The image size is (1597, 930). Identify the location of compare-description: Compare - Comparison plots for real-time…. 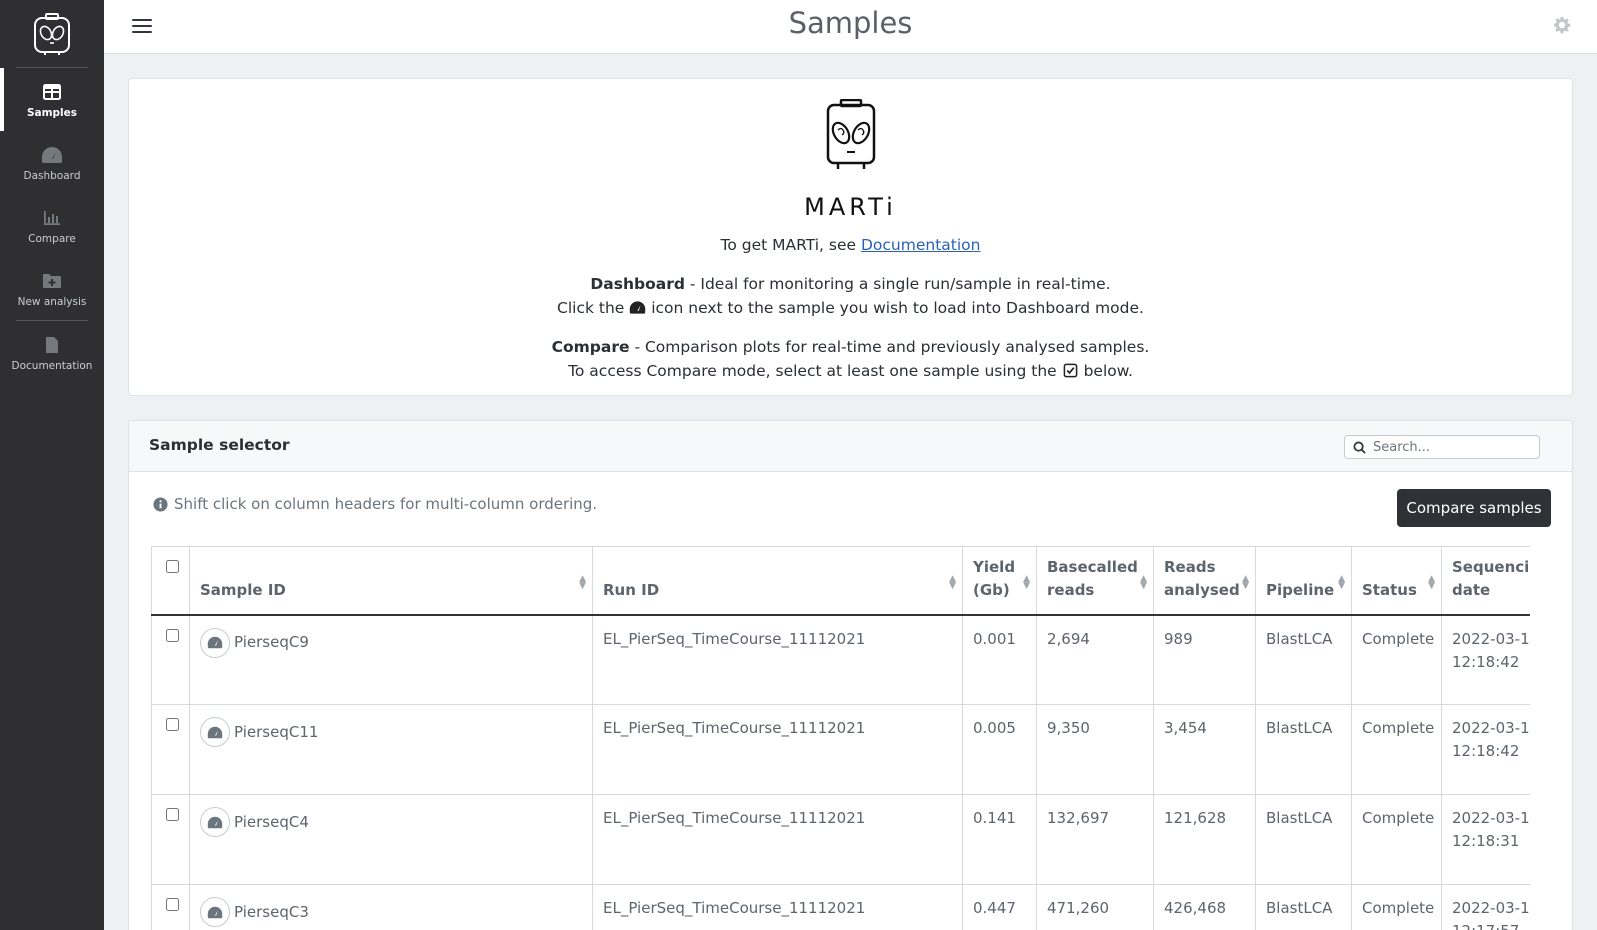
(850, 359).